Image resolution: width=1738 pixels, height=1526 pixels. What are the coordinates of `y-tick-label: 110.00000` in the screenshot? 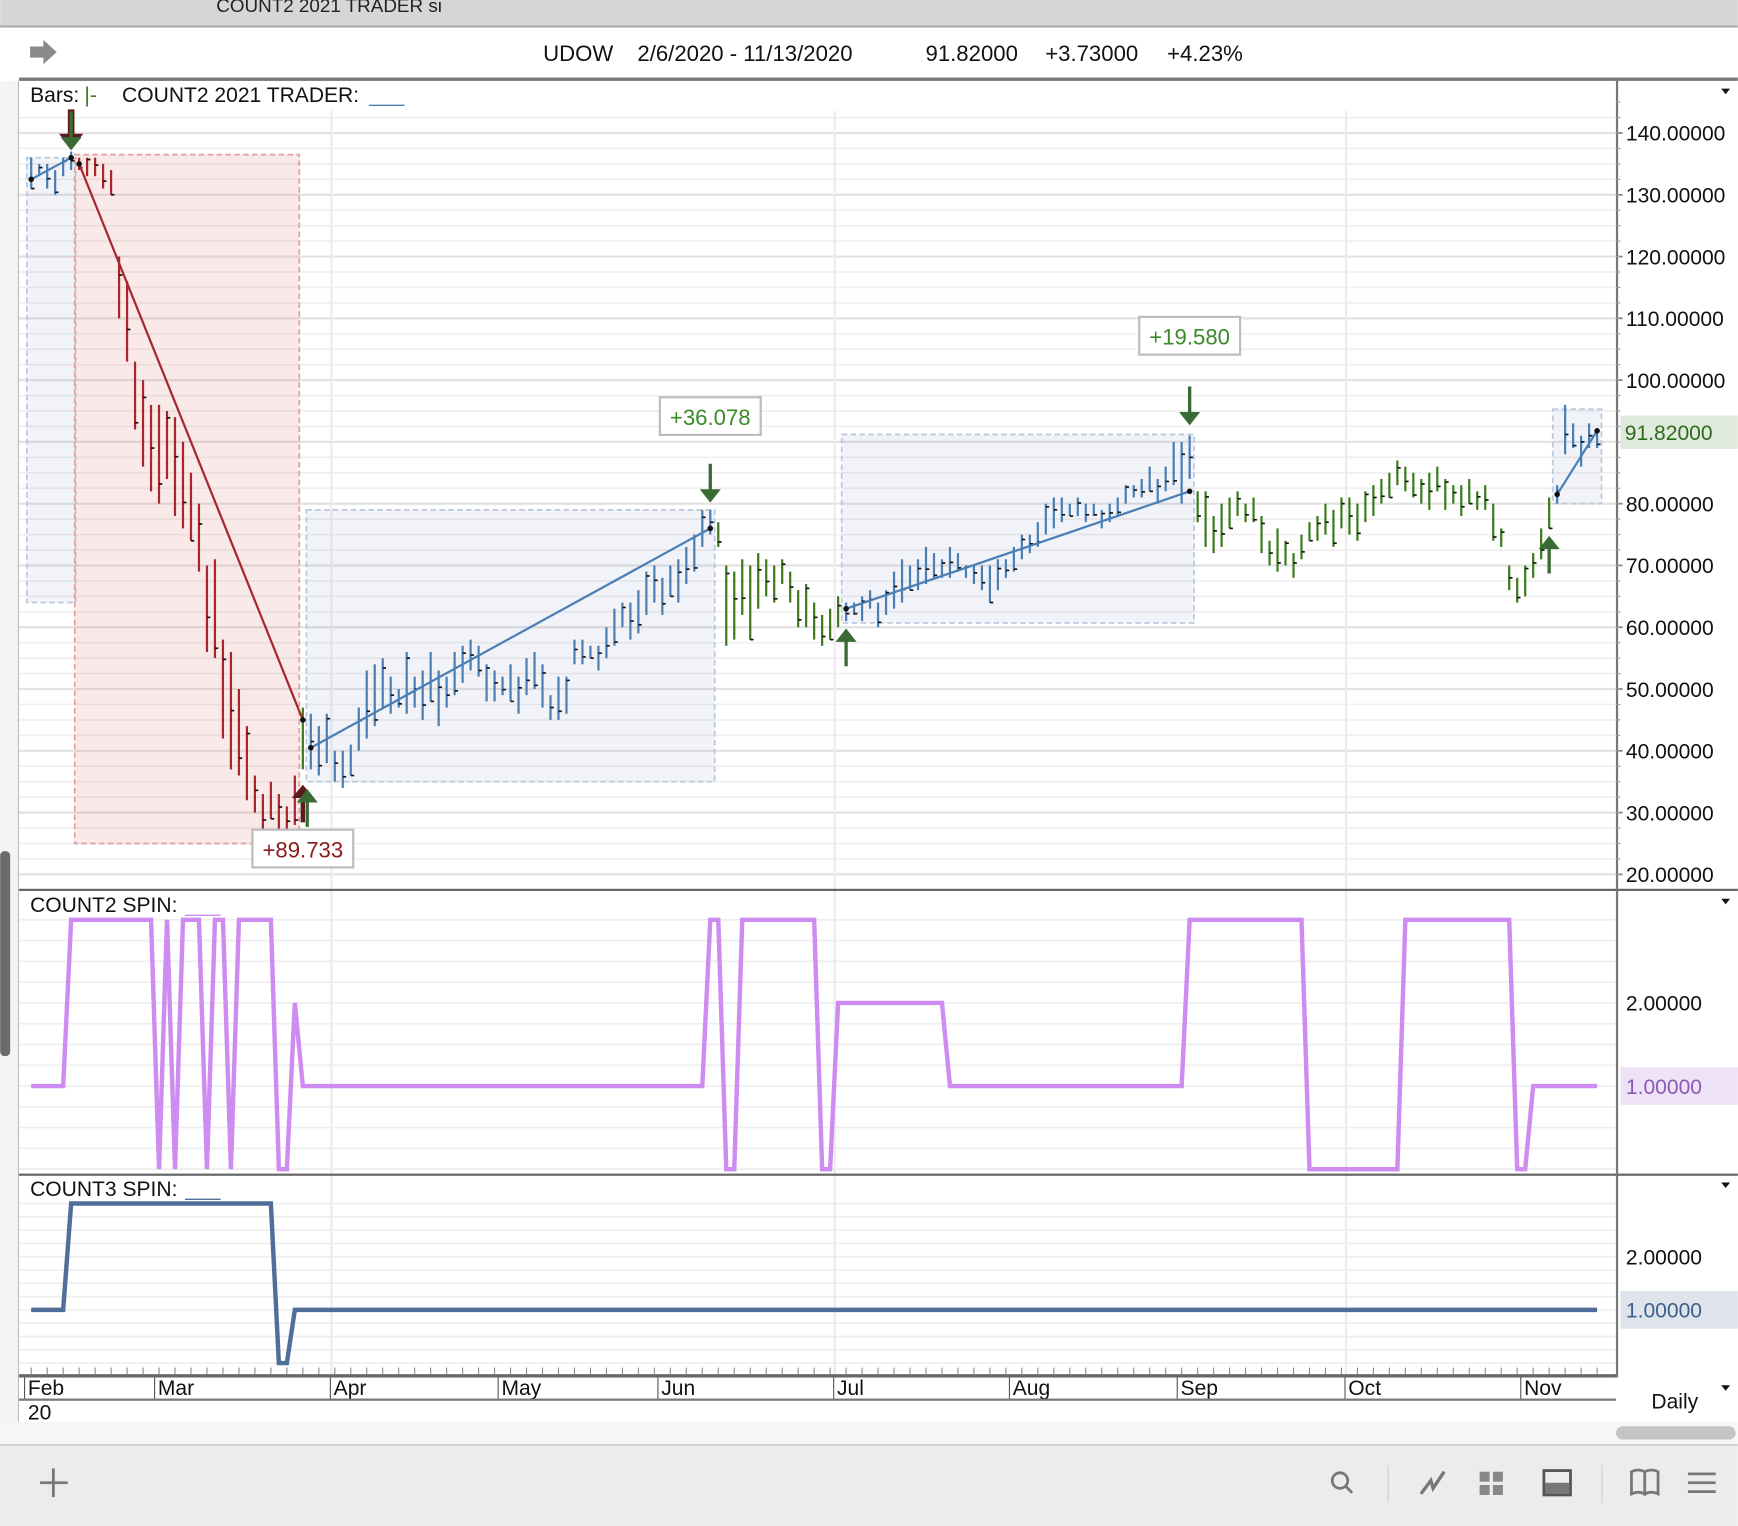 It's located at (1675, 319).